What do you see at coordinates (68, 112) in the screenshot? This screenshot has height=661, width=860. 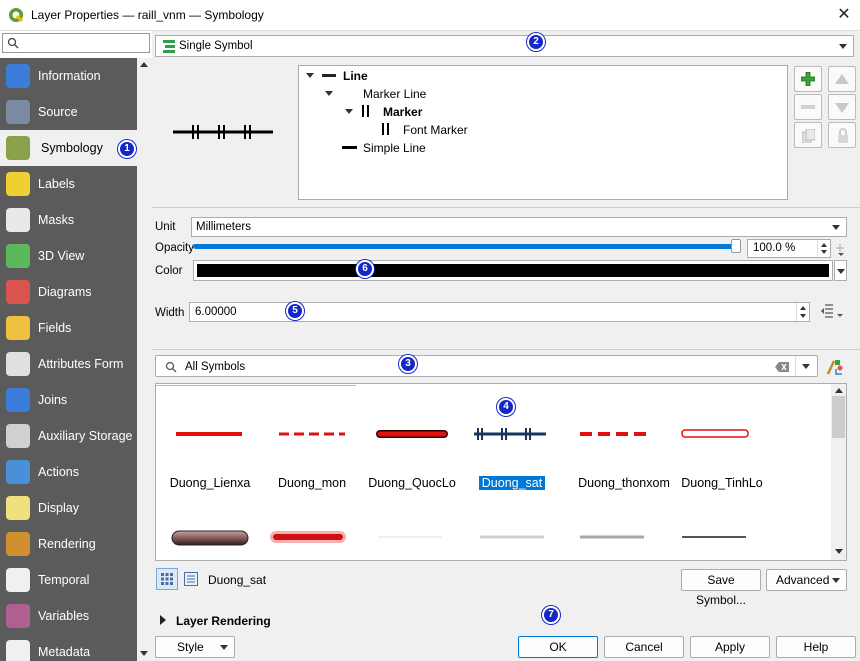 I see `sidebar-item-source: Source` at bounding box center [68, 112].